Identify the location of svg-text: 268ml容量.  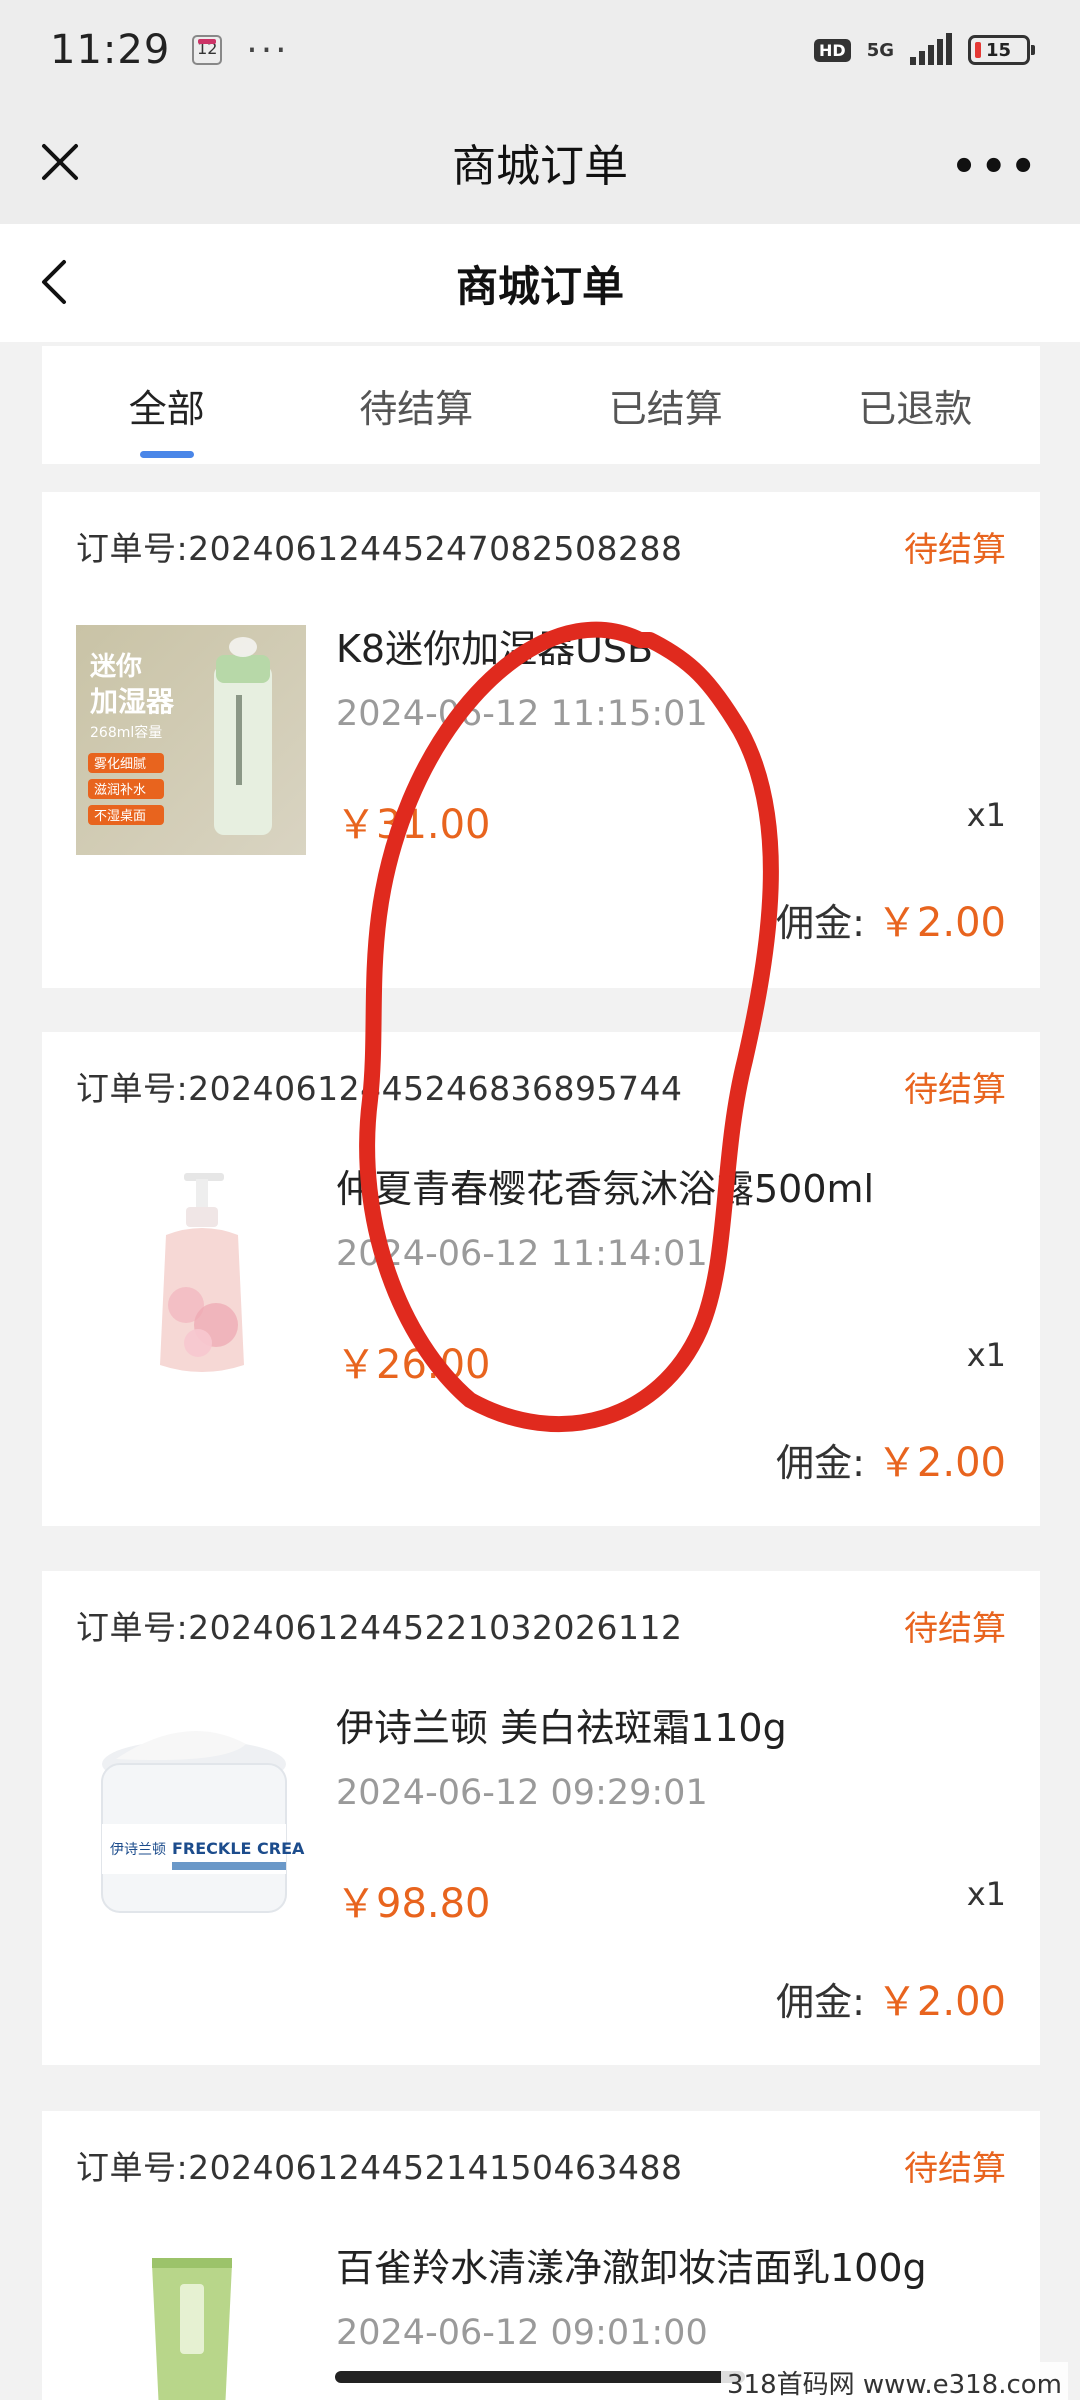
(126, 732).